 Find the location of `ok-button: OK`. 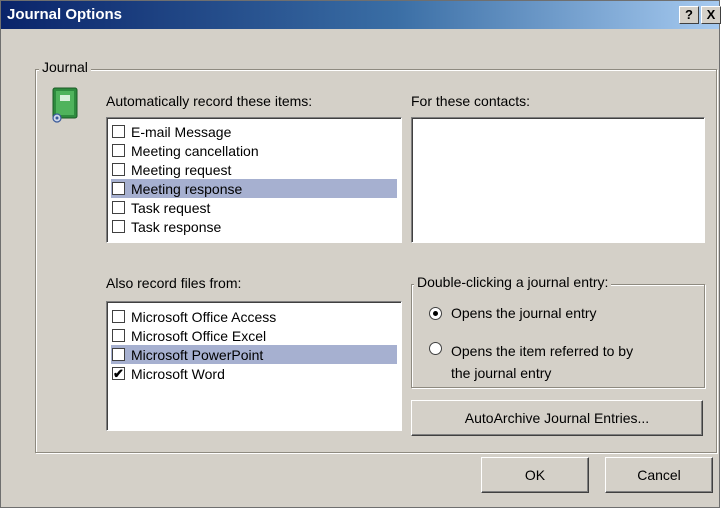

ok-button: OK is located at coordinates (535, 475).